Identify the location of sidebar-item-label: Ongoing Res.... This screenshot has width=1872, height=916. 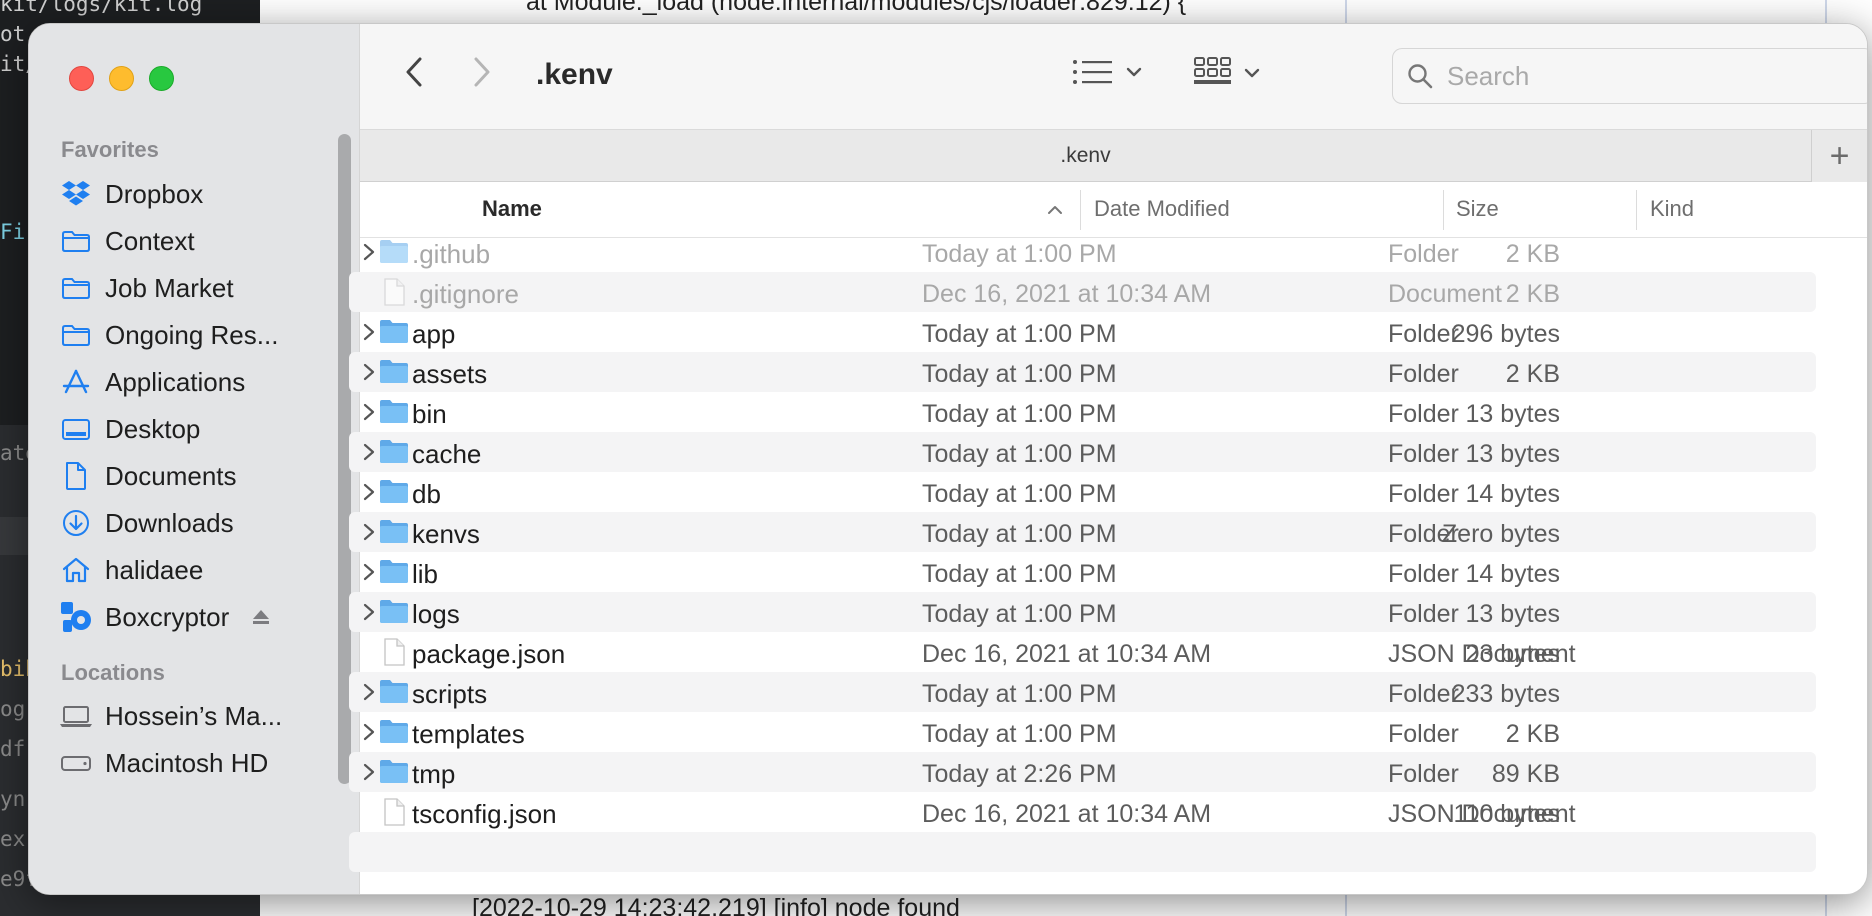
(192, 334).